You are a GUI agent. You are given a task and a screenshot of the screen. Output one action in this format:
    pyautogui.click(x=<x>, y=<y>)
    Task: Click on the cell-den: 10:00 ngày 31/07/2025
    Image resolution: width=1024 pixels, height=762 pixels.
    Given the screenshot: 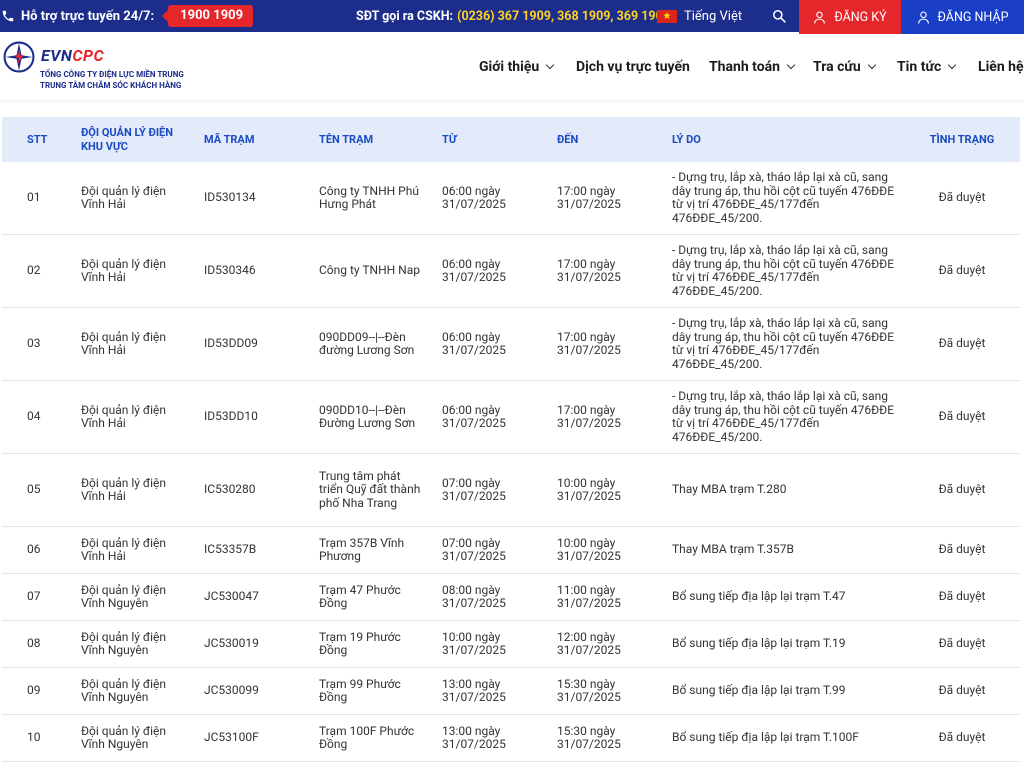 What is the action you would take?
    pyautogui.click(x=589, y=489)
    